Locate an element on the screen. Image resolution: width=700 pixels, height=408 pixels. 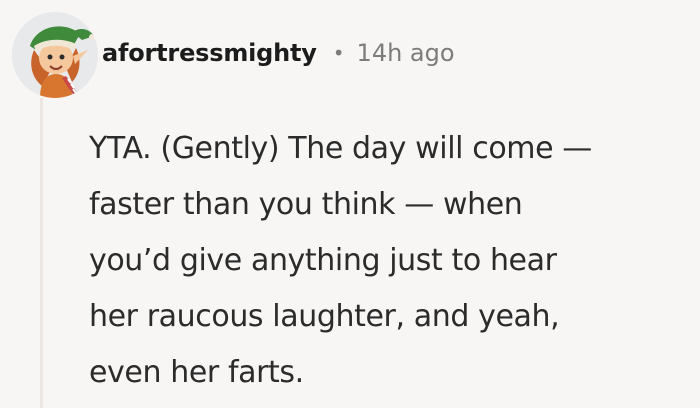
elf-avatar-icon is located at coordinates (55, 55).